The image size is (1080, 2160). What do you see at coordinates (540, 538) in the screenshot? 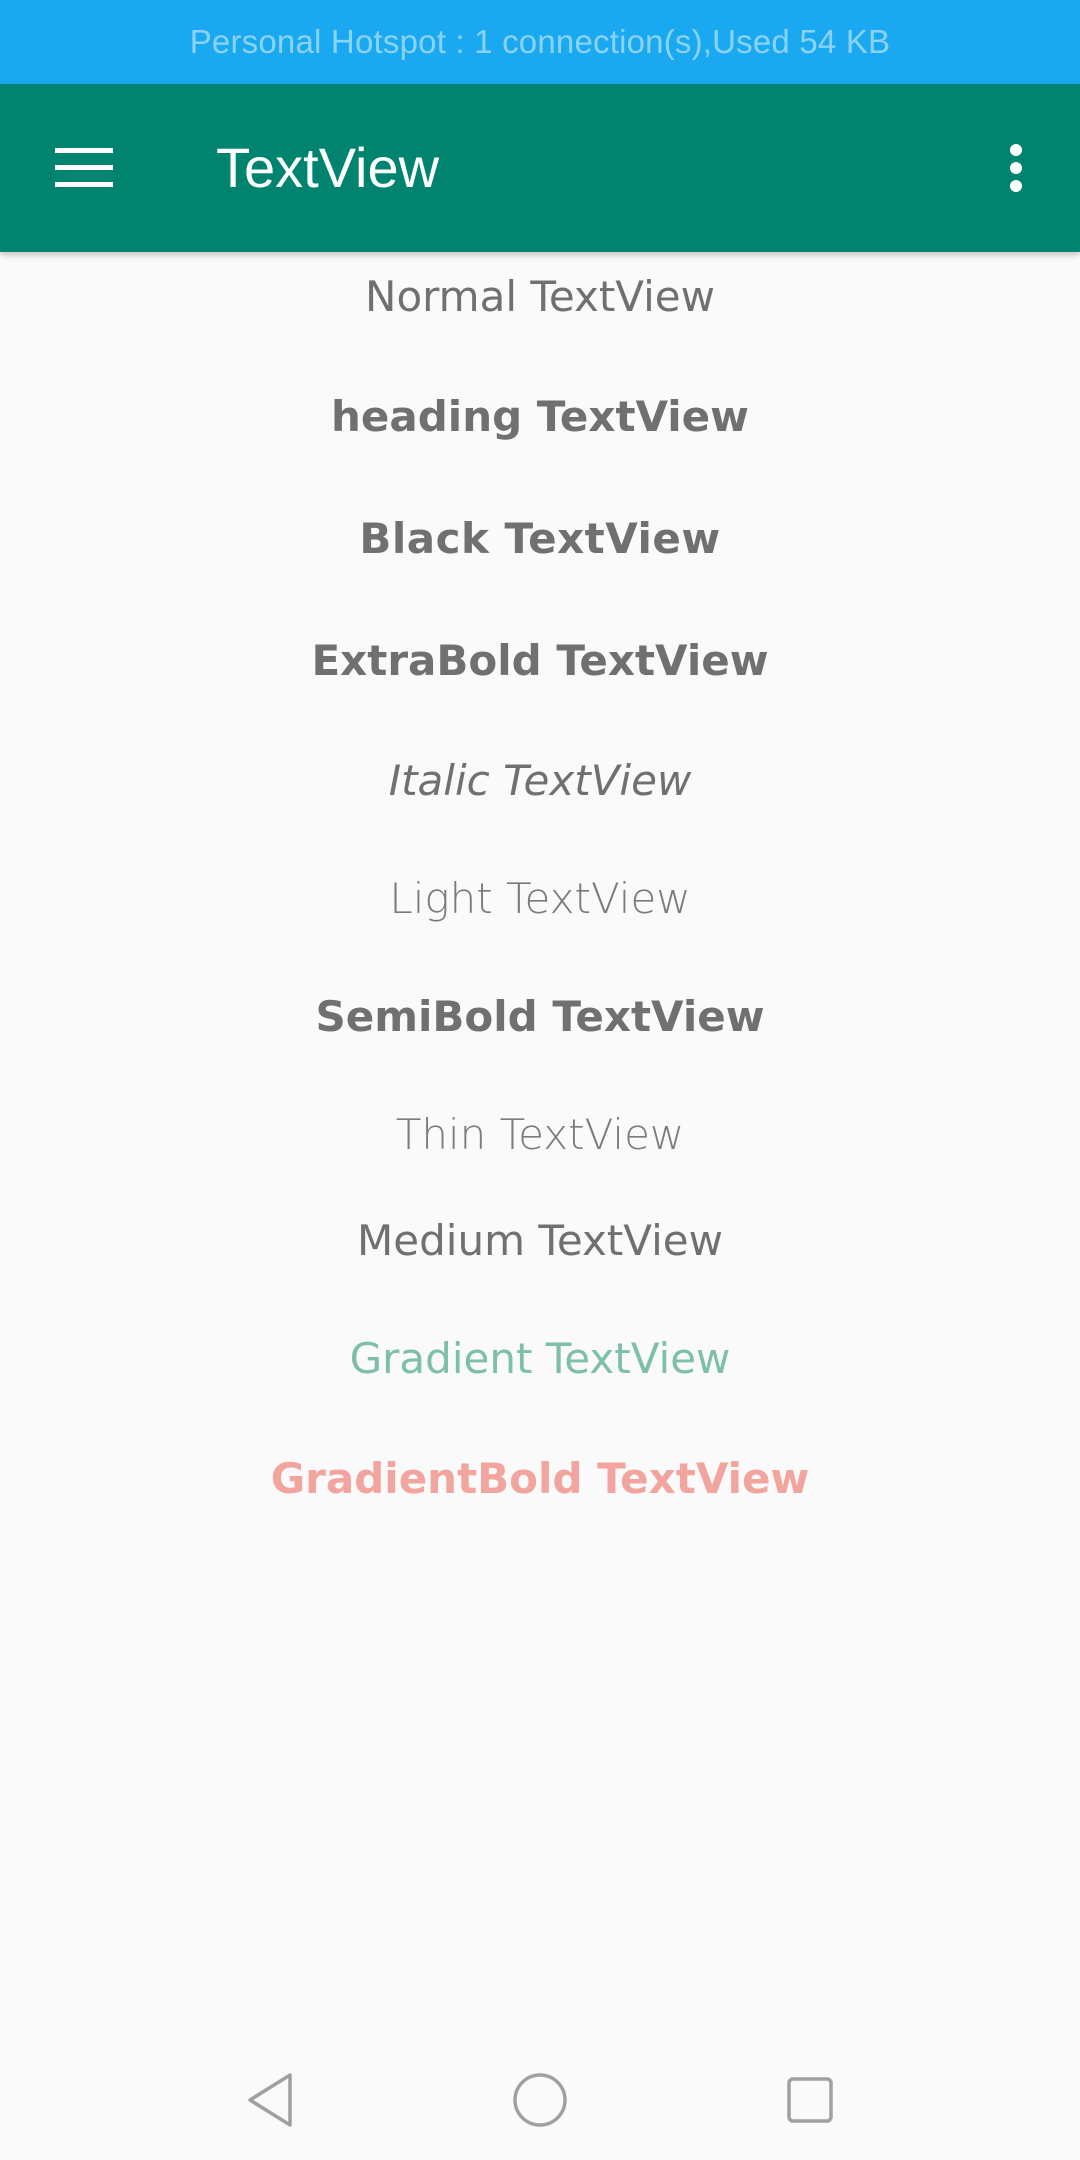
I see `black-textview: Black TextView` at bounding box center [540, 538].